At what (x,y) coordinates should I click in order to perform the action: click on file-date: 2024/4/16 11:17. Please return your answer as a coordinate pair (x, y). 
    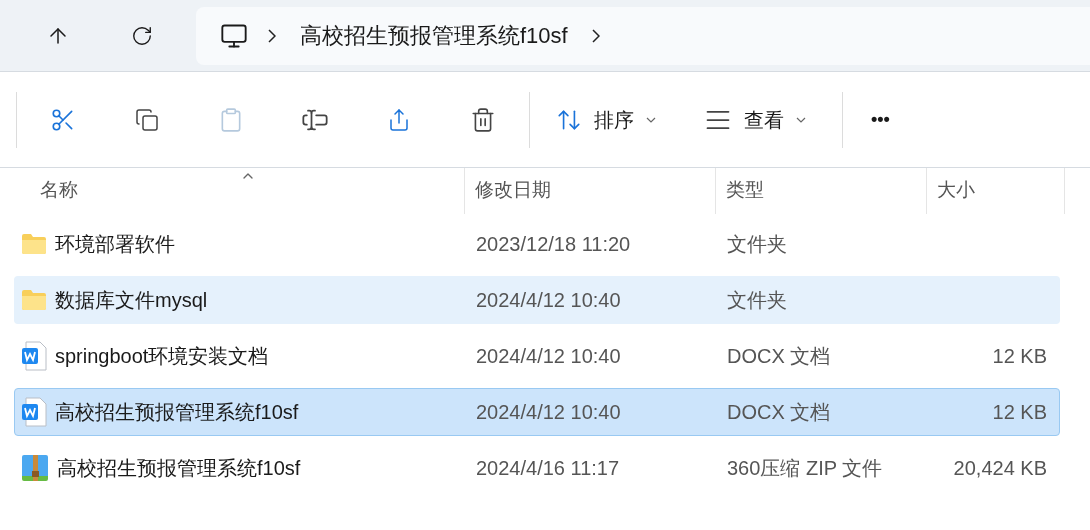
    Looking at the image, I should click on (548, 468).